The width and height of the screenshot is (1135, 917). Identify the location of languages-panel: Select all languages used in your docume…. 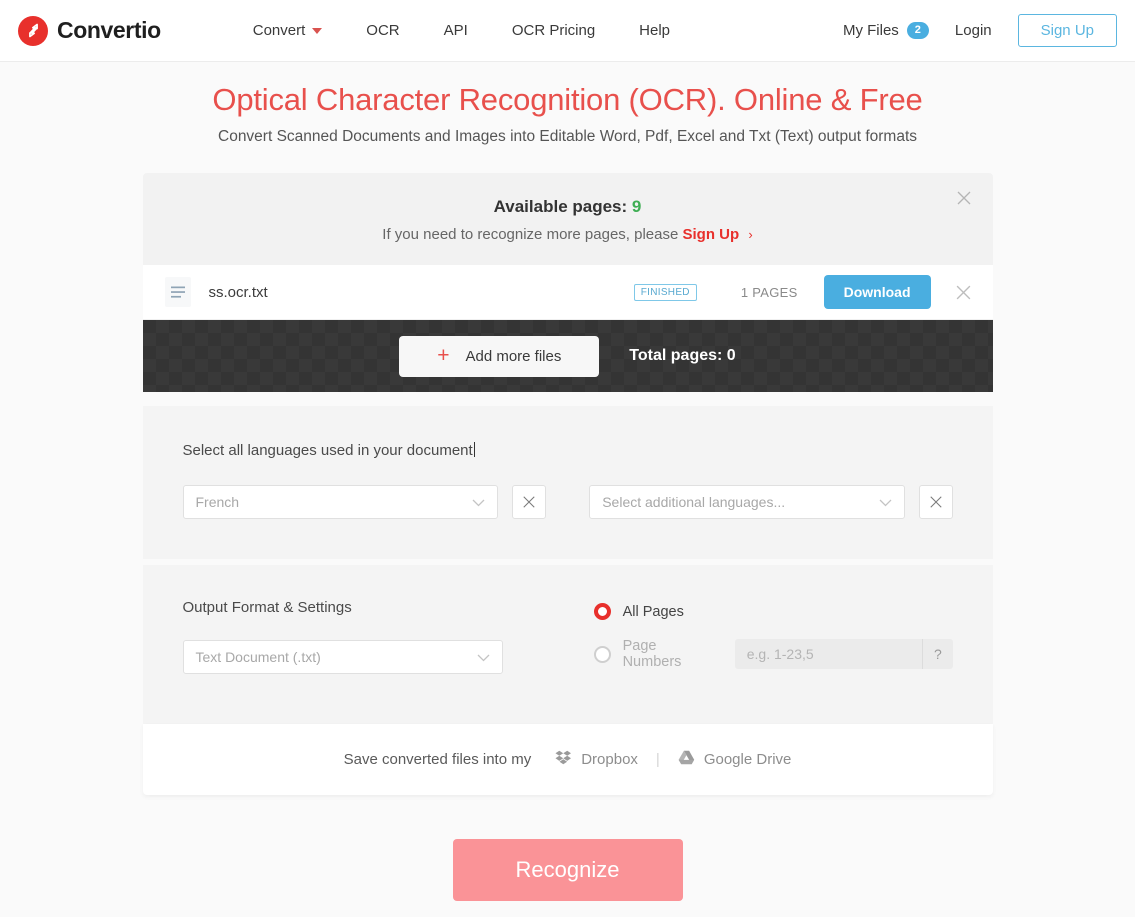
(567, 482).